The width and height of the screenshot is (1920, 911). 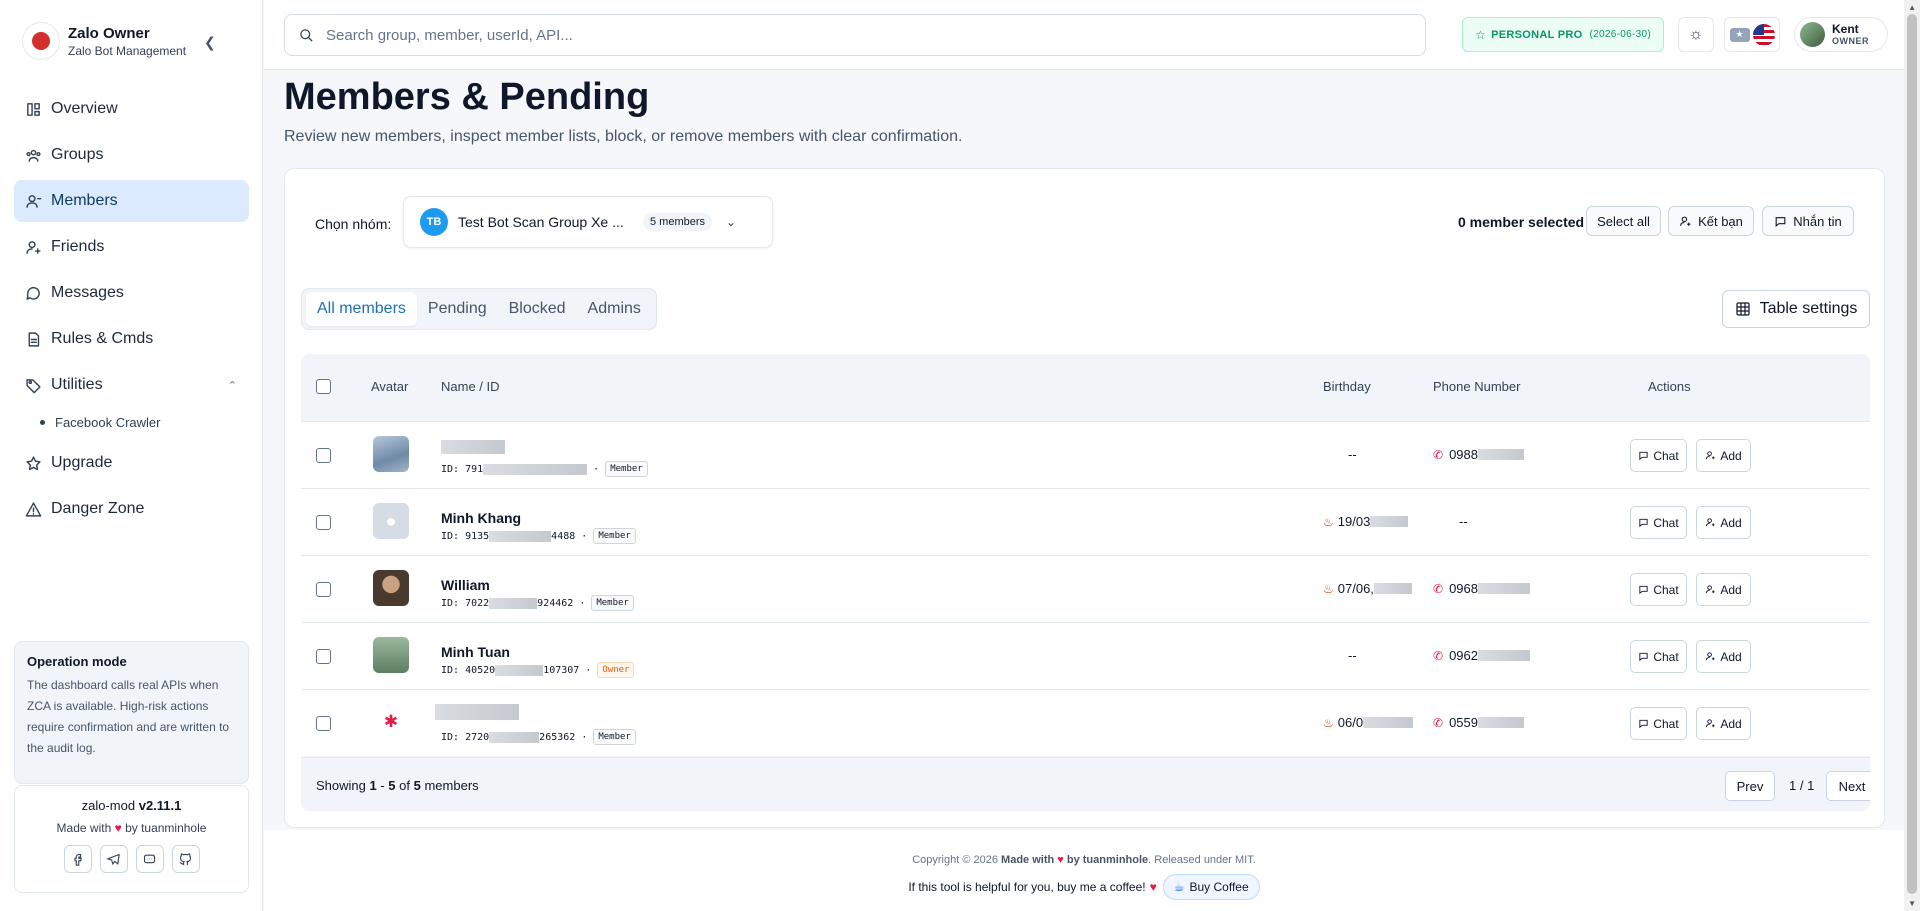 I want to click on tab-admins: Admins, so click(x=614, y=309).